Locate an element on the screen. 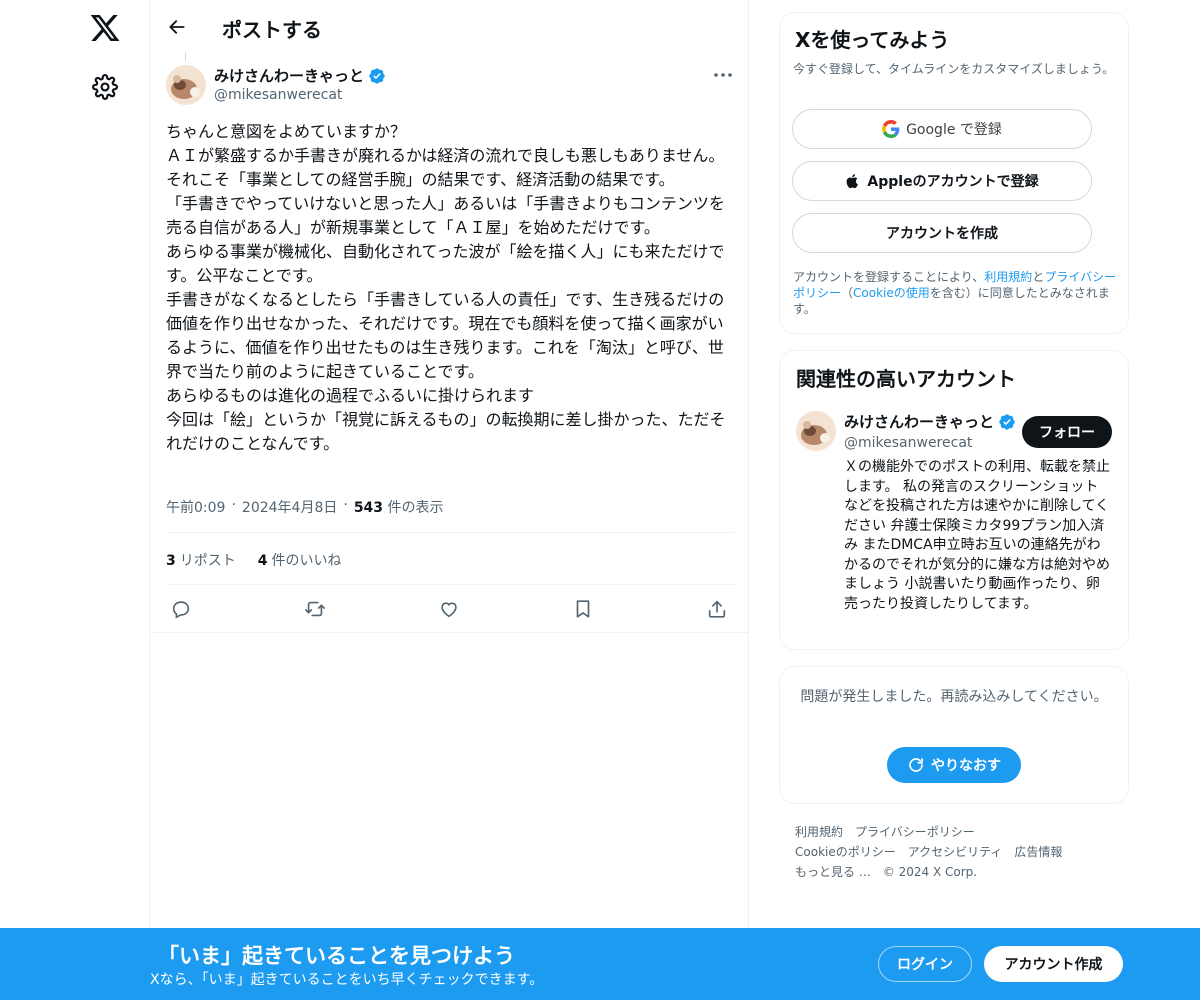 The width and height of the screenshot is (1200, 1000). related-accounts-title: 関連性の高いアカウント is located at coordinates (906, 379).